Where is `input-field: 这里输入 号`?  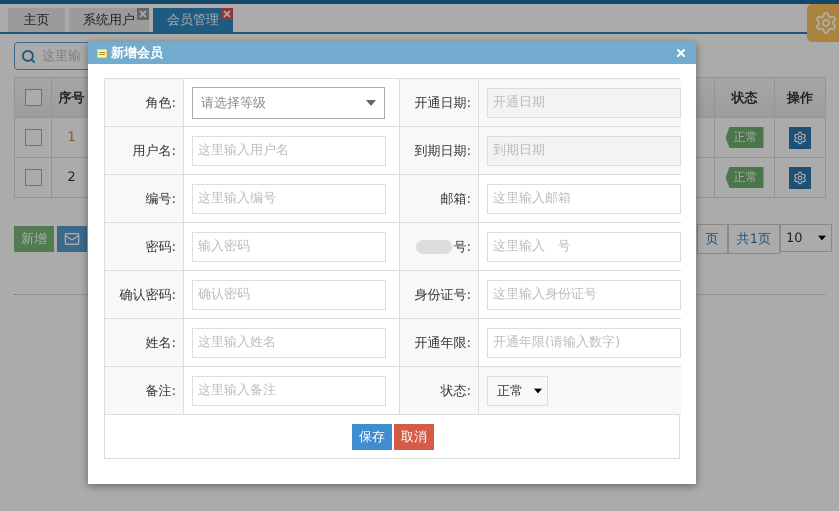 input-field: 这里输入 号 is located at coordinates (584, 247).